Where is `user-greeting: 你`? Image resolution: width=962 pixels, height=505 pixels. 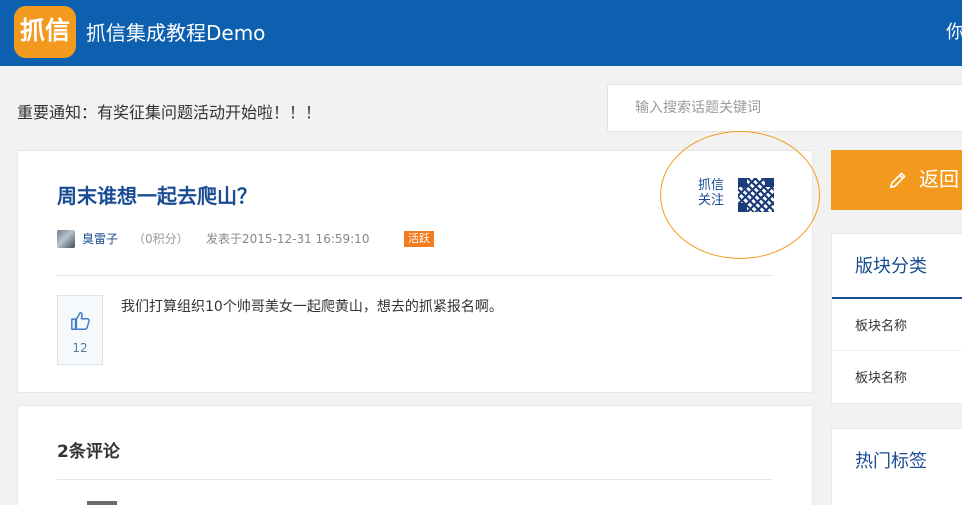 user-greeting: 你 is located at coordinates (954, 33).